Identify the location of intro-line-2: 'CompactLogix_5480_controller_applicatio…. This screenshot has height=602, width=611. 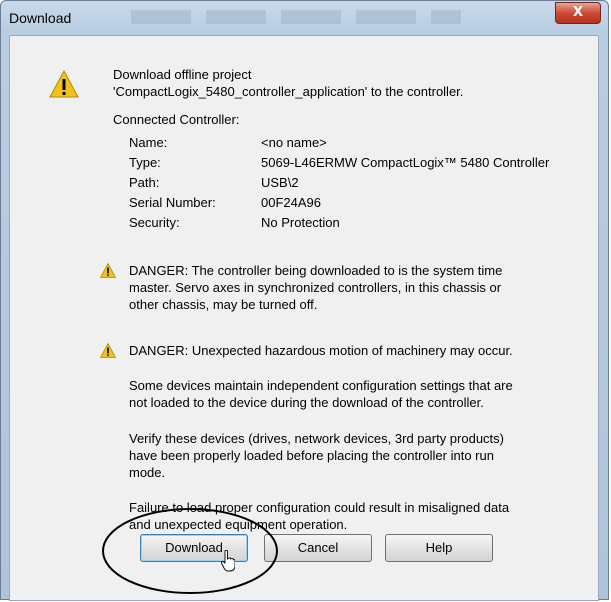
(288, 91).